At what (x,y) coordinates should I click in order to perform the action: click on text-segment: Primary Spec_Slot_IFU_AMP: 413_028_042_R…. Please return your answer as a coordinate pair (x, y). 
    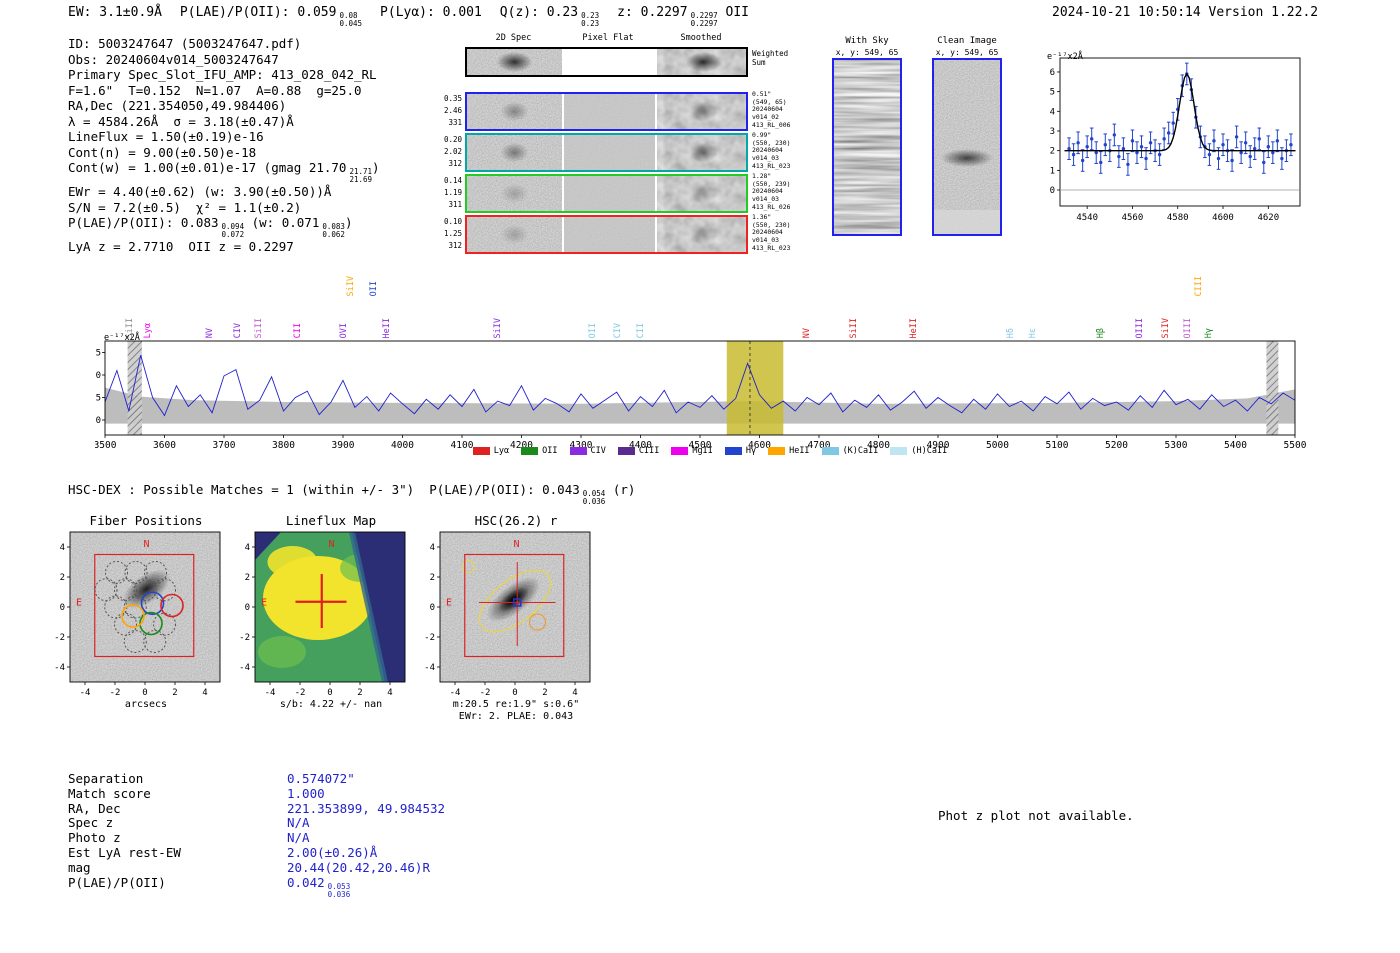
    Looking at the image, I should click on (222, 74).